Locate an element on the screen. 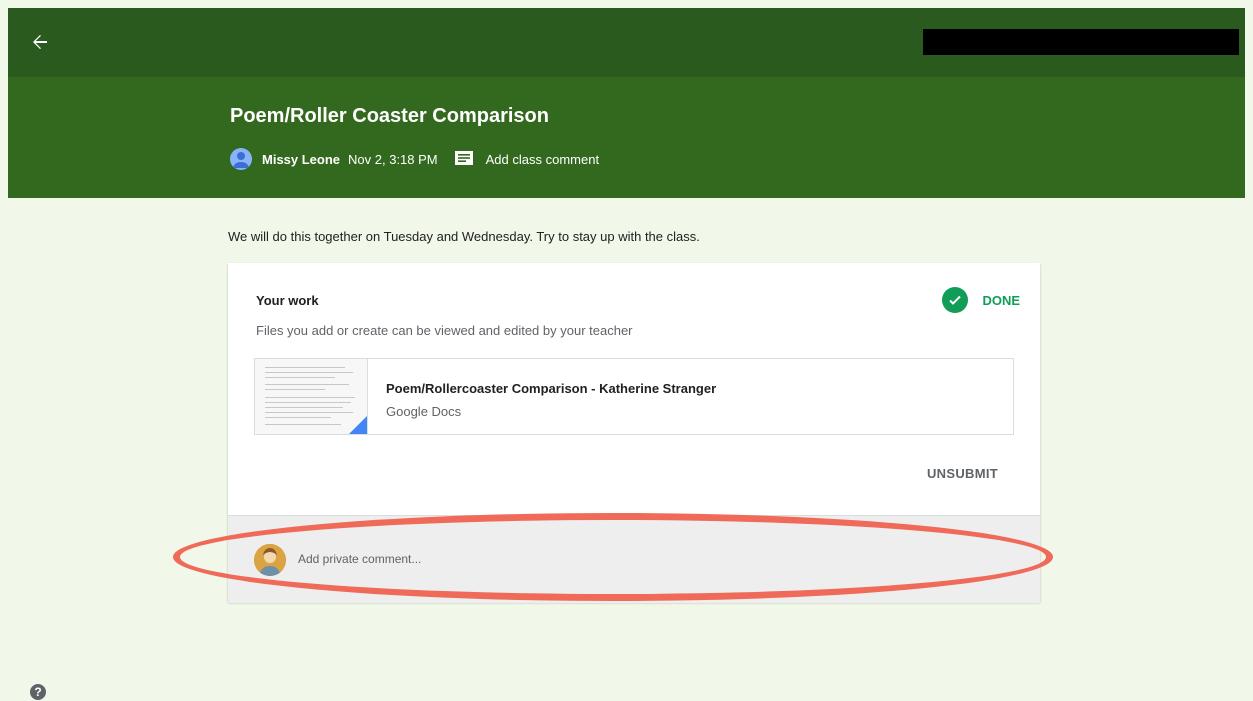 The image size is (1253, 701). add-class-comment-button: Add class comment is located at coordinates (526, 159).